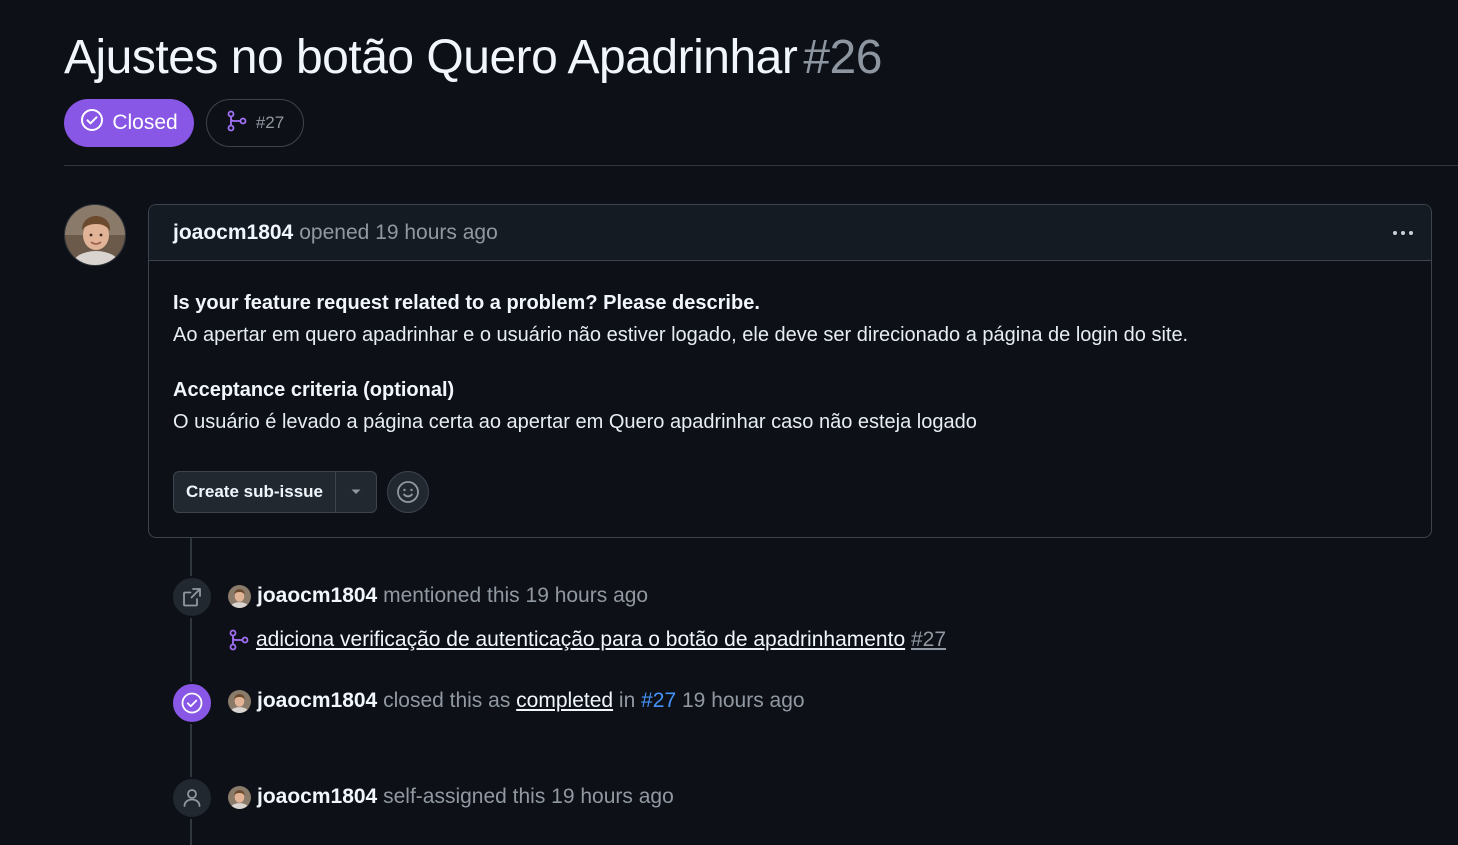 This screenshot has width=1458, height=845. I want to click on cross-reference-icon, so click(192, 597).